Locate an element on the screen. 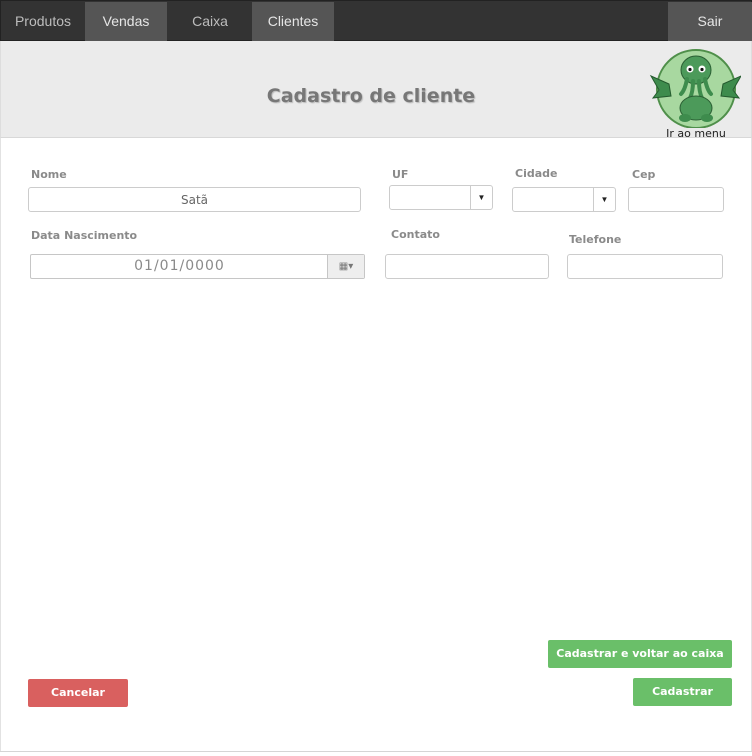 The height and width of the screenshot is (756, 752). nav-tab-produtos: Produtos is located at coordinates (43, 22).